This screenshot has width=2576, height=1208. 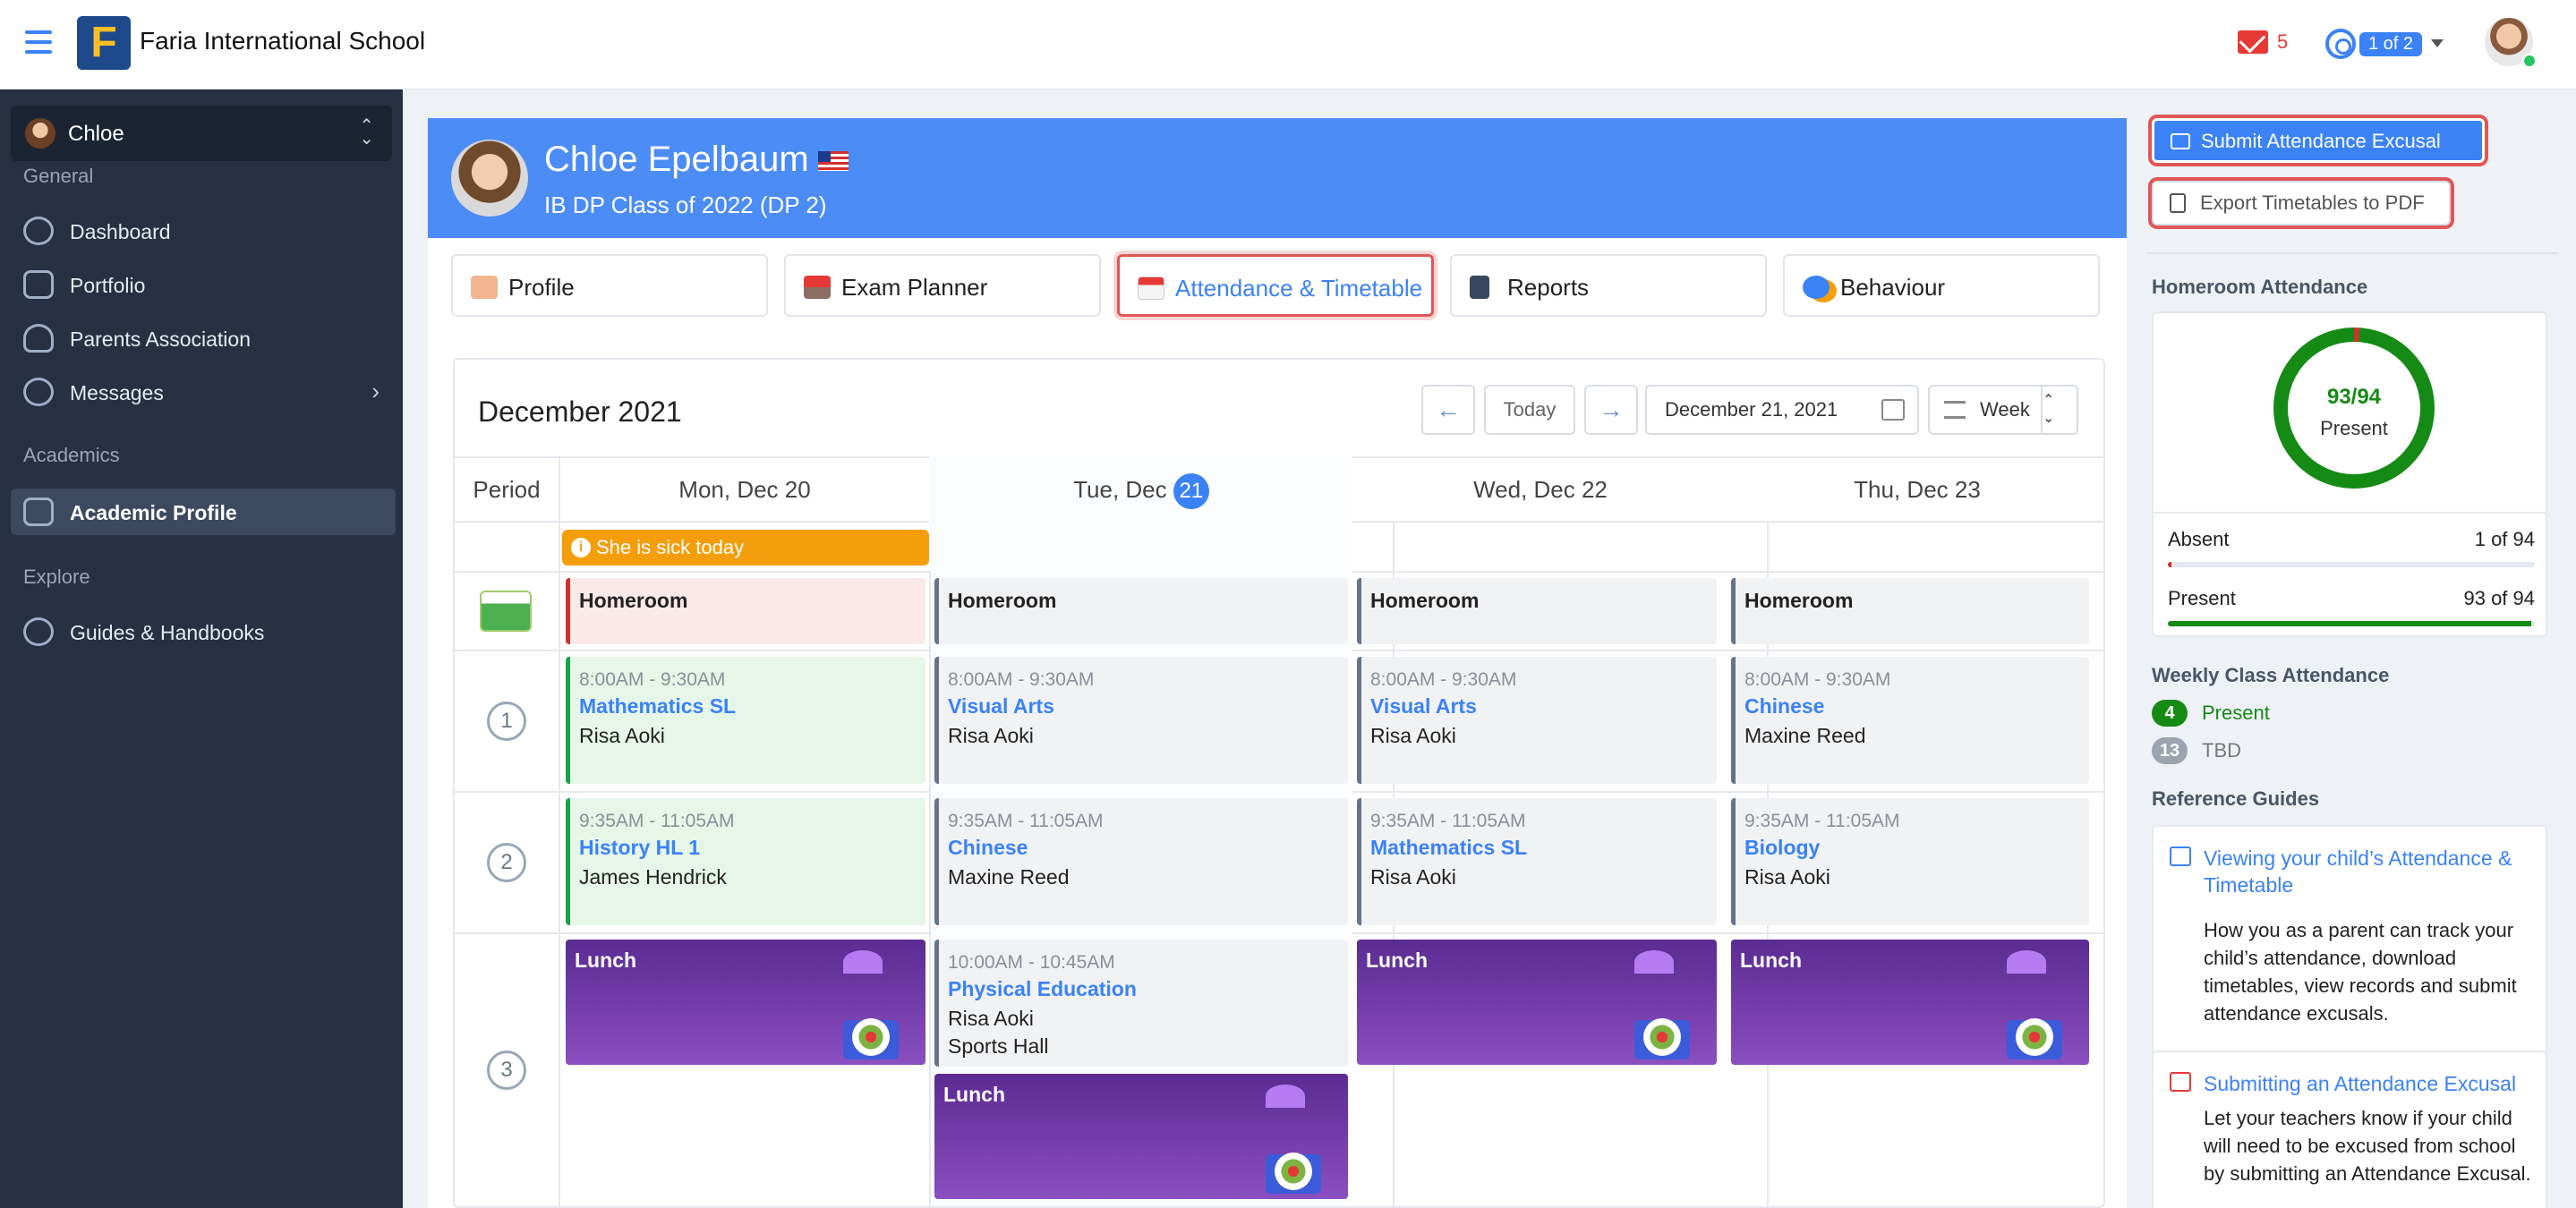 I want to click on weekly-present-label: Present, so click(x=2236, y=713).